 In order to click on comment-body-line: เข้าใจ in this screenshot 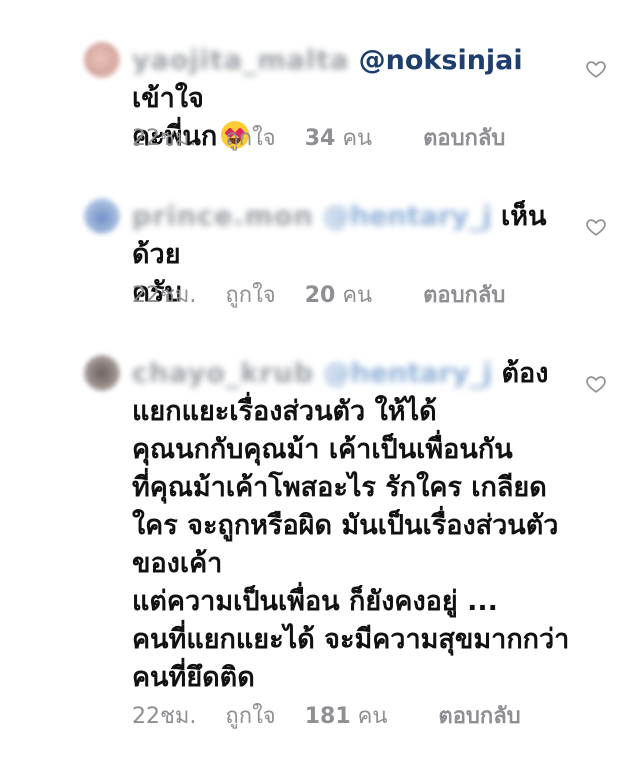, I will do `click(168, 98)`.